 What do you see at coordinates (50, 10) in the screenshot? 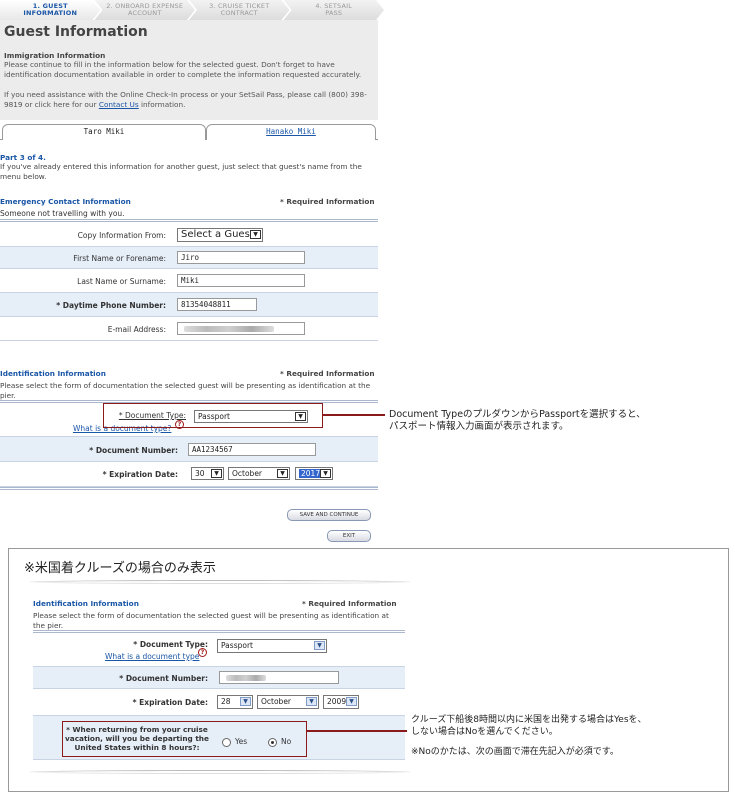
I see `step-guest-information: 1. GUEST INFORMATION` at bounding box center [50, 10].